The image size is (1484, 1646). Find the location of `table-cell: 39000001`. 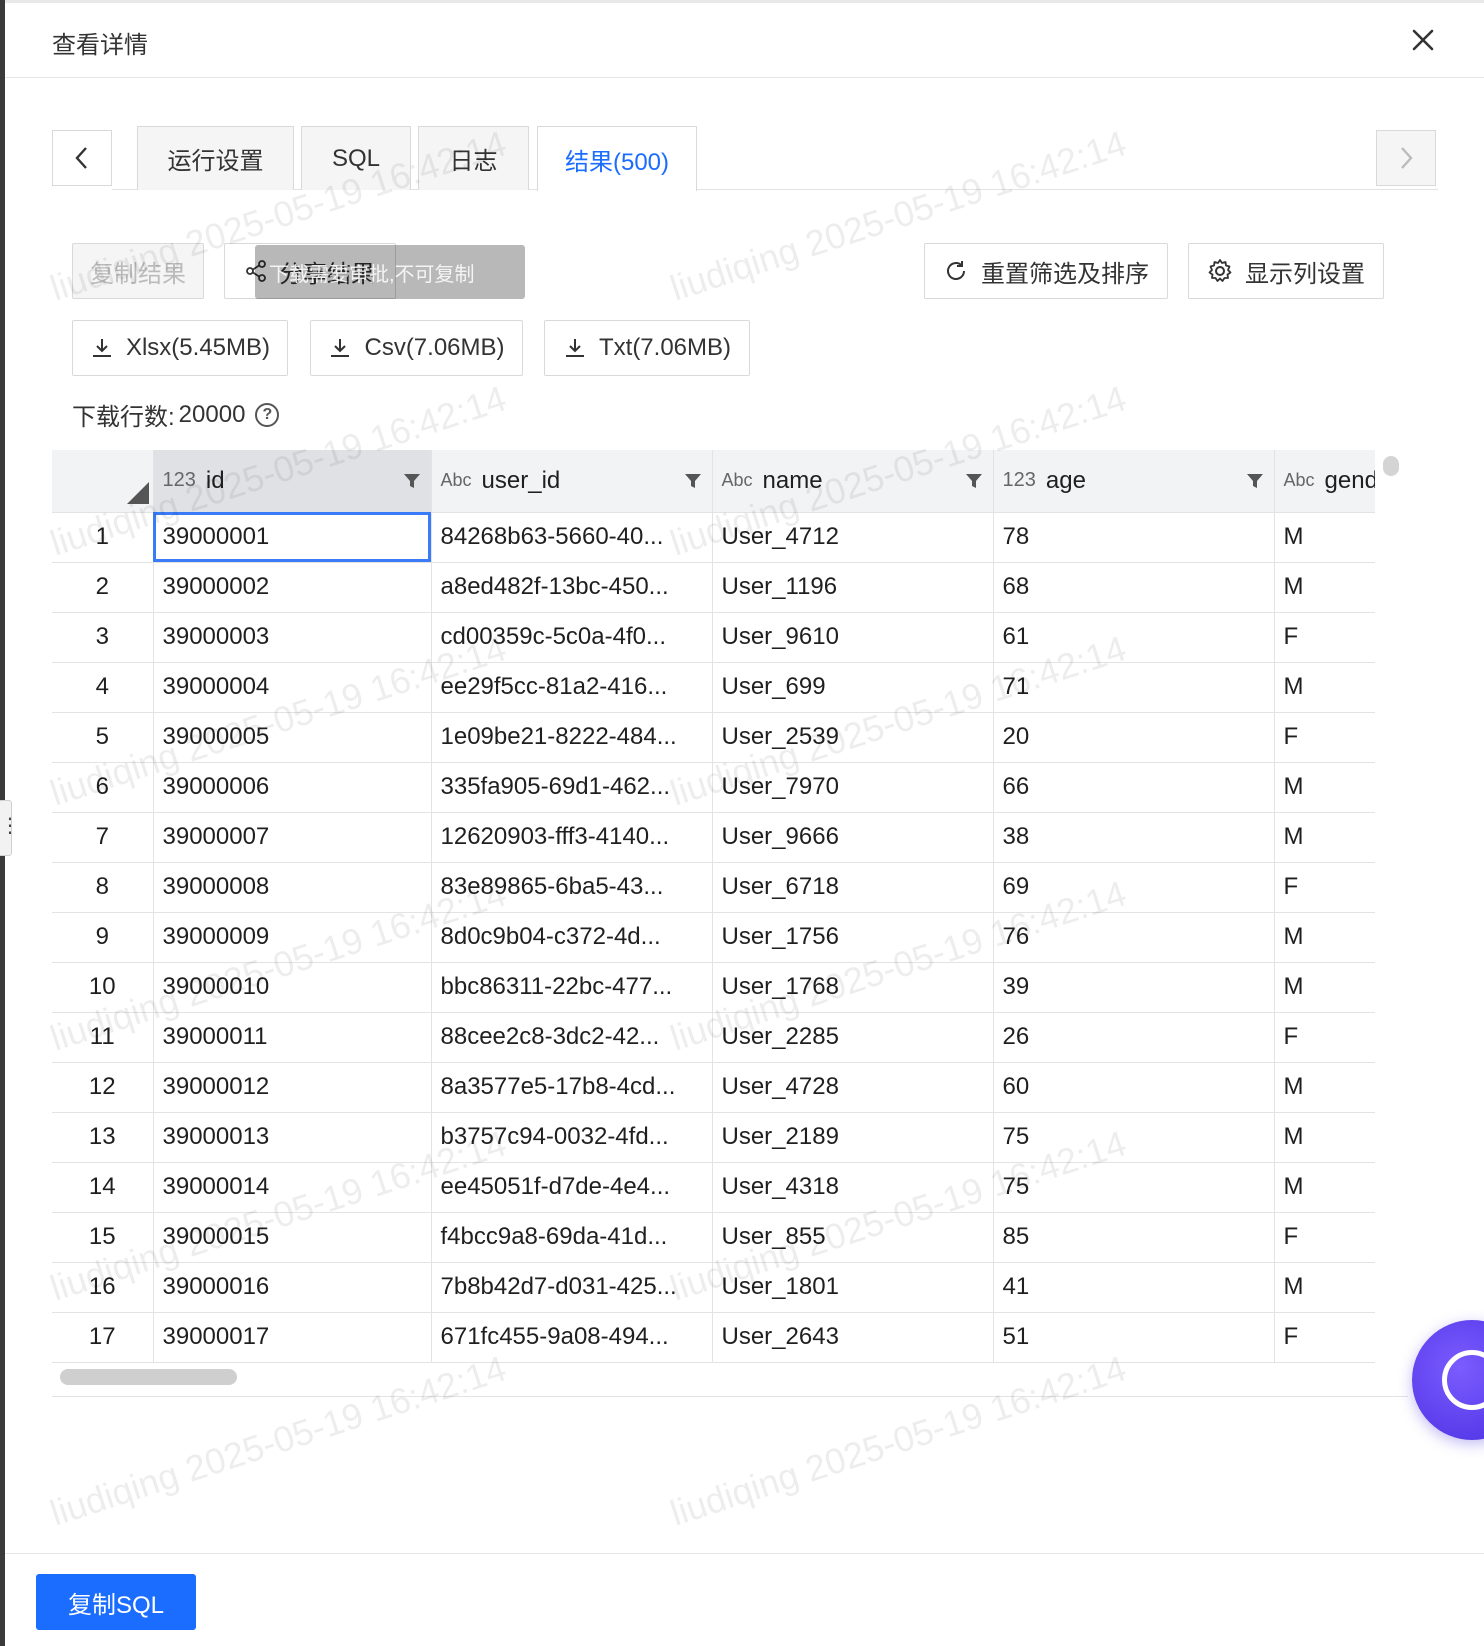

table-cell: 39000001 is located at coordinates (292, 537).